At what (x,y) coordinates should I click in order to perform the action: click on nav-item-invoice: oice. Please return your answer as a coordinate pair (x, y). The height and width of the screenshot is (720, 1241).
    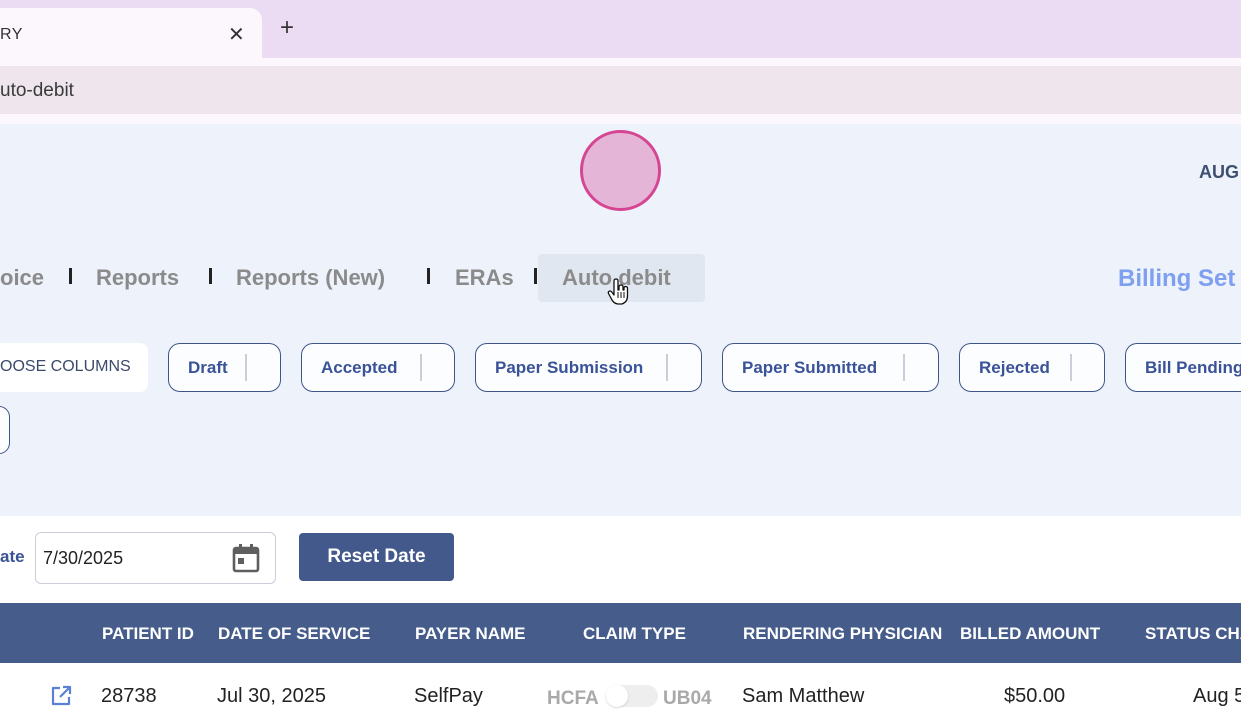
    Looking at the image, I should click on (22, 278).